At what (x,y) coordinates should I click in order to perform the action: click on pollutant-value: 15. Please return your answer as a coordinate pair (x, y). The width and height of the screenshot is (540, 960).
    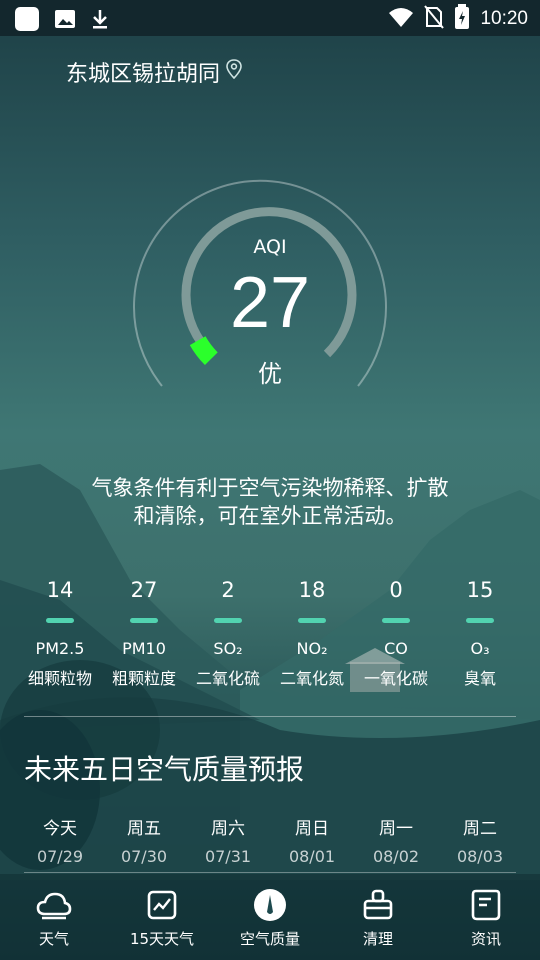
    Looking at the image, I should click on (480, 590).